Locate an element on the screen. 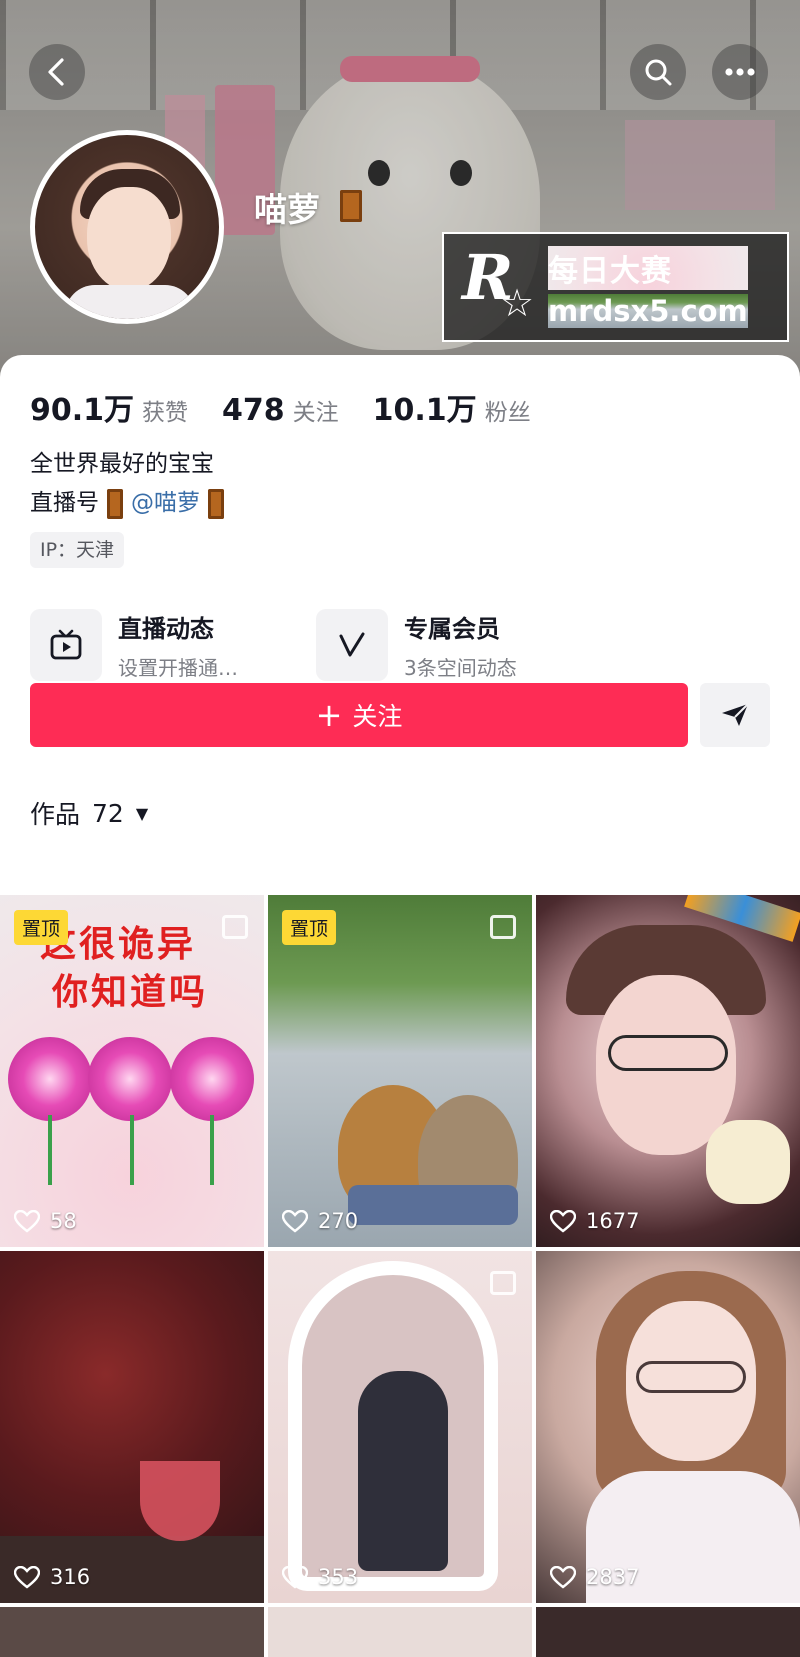 This screenshot has width=800, height=1657. watermark-text: 每日大赛 mrdsx5.com is located at coordinates (648, 287).